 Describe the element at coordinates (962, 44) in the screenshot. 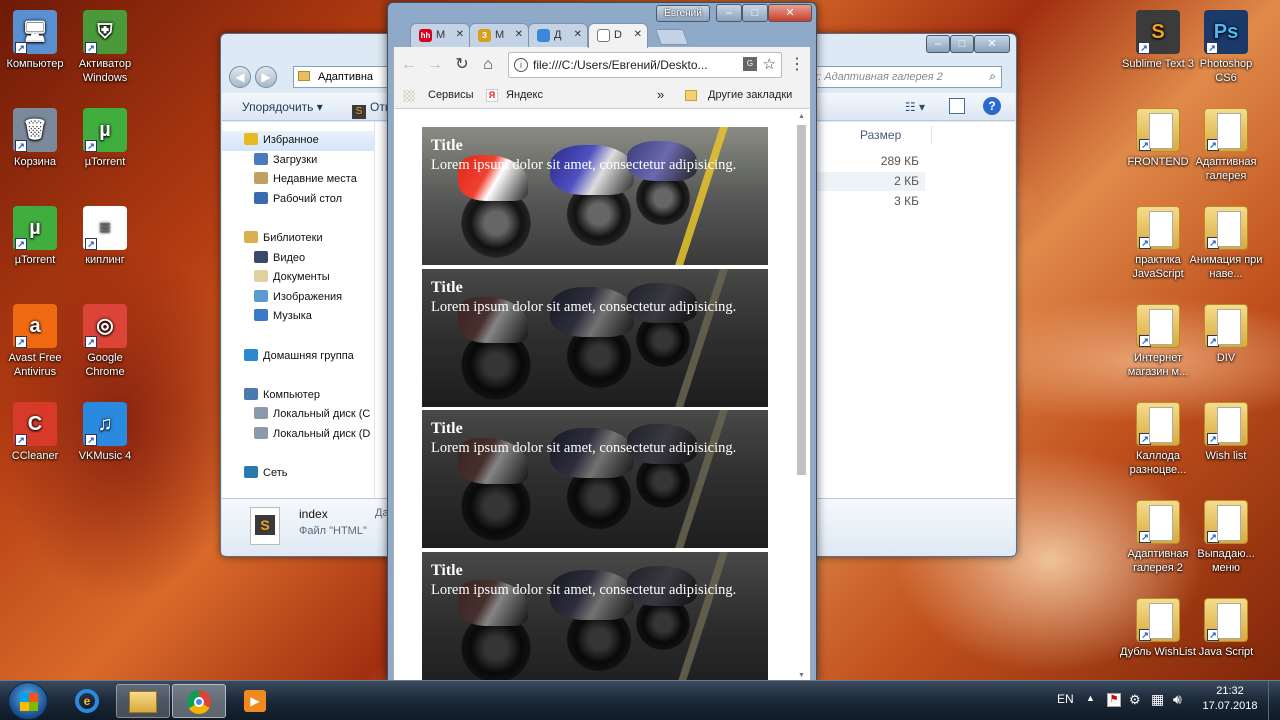

I see `maximize-button: □` at that location.